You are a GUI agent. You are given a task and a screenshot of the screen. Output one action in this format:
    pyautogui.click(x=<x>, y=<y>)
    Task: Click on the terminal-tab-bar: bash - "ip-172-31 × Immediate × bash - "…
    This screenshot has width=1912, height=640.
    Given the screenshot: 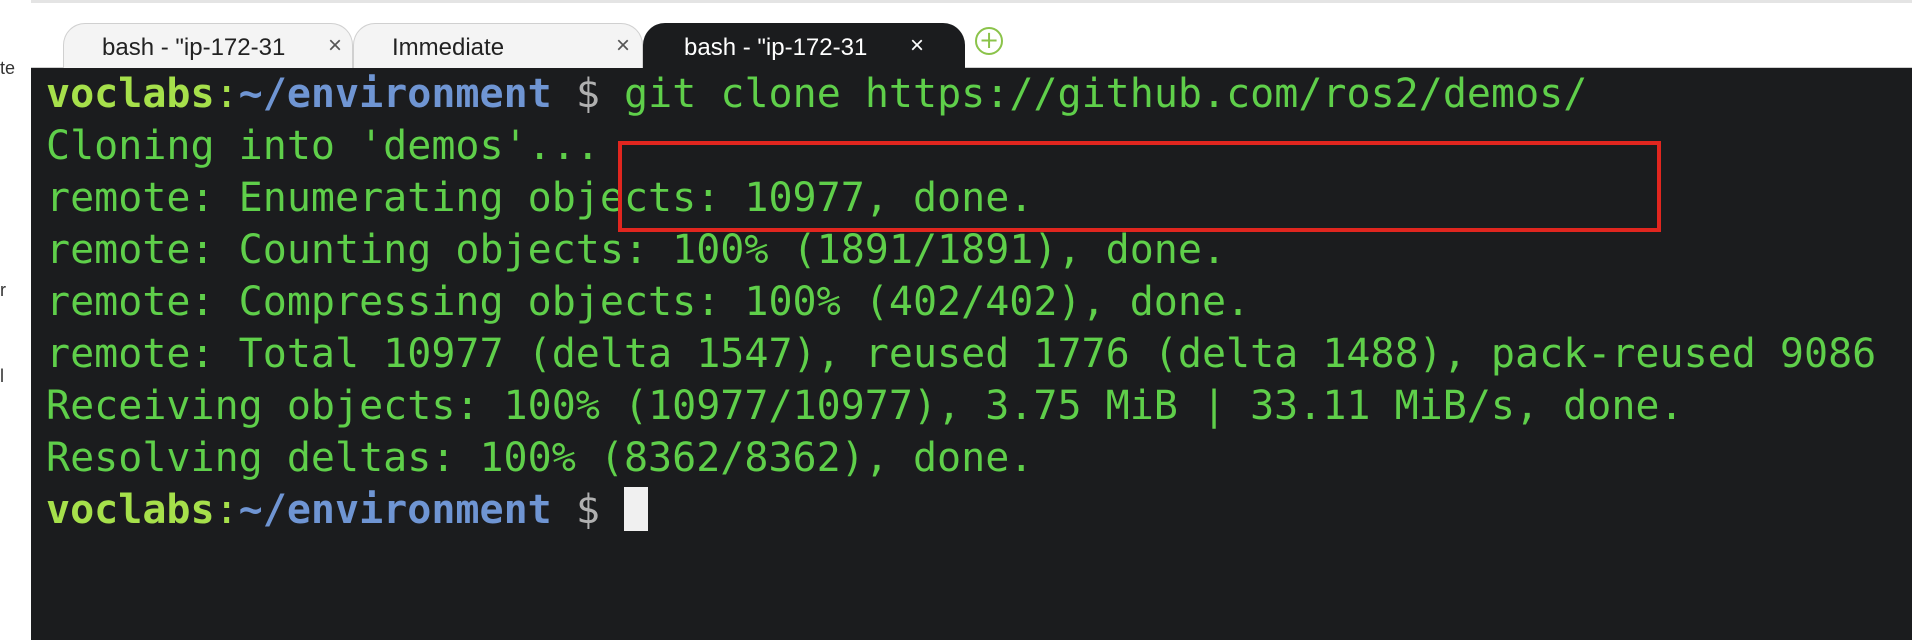 What is the action you would take?
    pyautogui.click(x=971, y=35)
    